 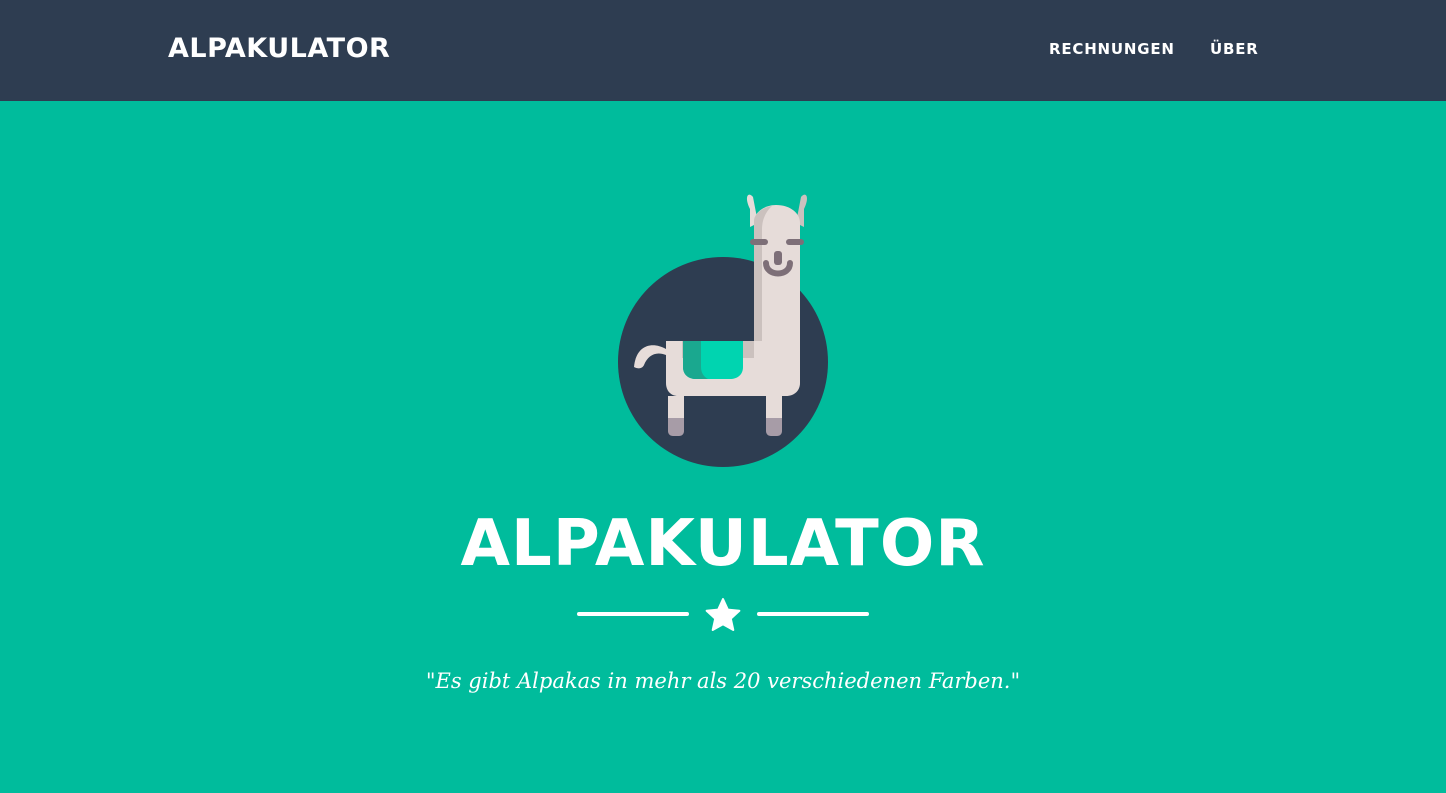 What do you see at coordinates (1112, 49) in the screenshot?
I see `nav-link-rechnungen: RECHNUNGEN` at bounding box center [1112, 49].